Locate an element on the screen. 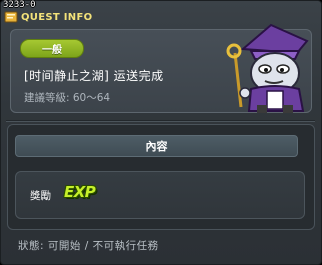 The width and height of the screenshot is (322, 265). quest-type-badge: 一般 is located at coordinates (52, 48).